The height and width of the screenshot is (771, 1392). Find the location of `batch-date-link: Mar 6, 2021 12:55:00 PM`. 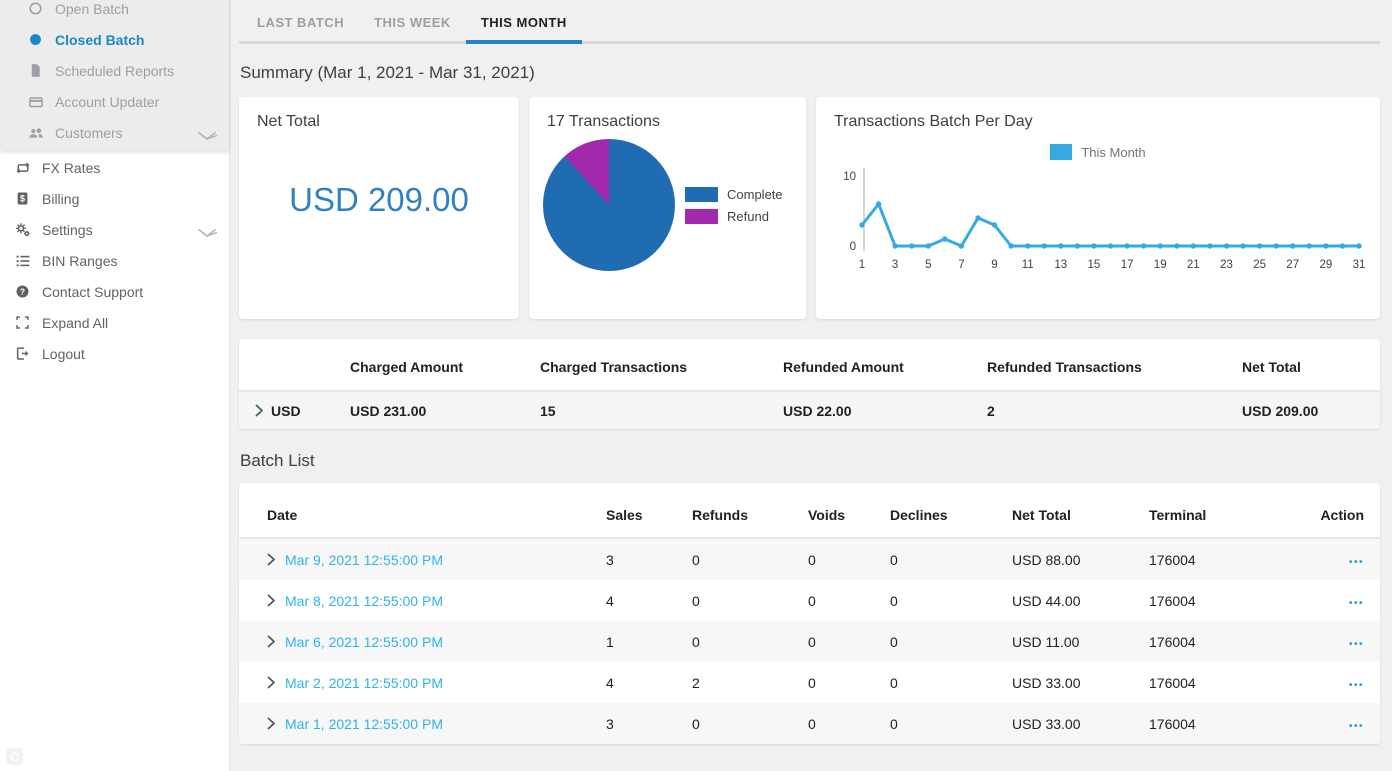

batch-date-link: Mar 6, 2021 12:55:00 PM is located at coordinates (364, 642).